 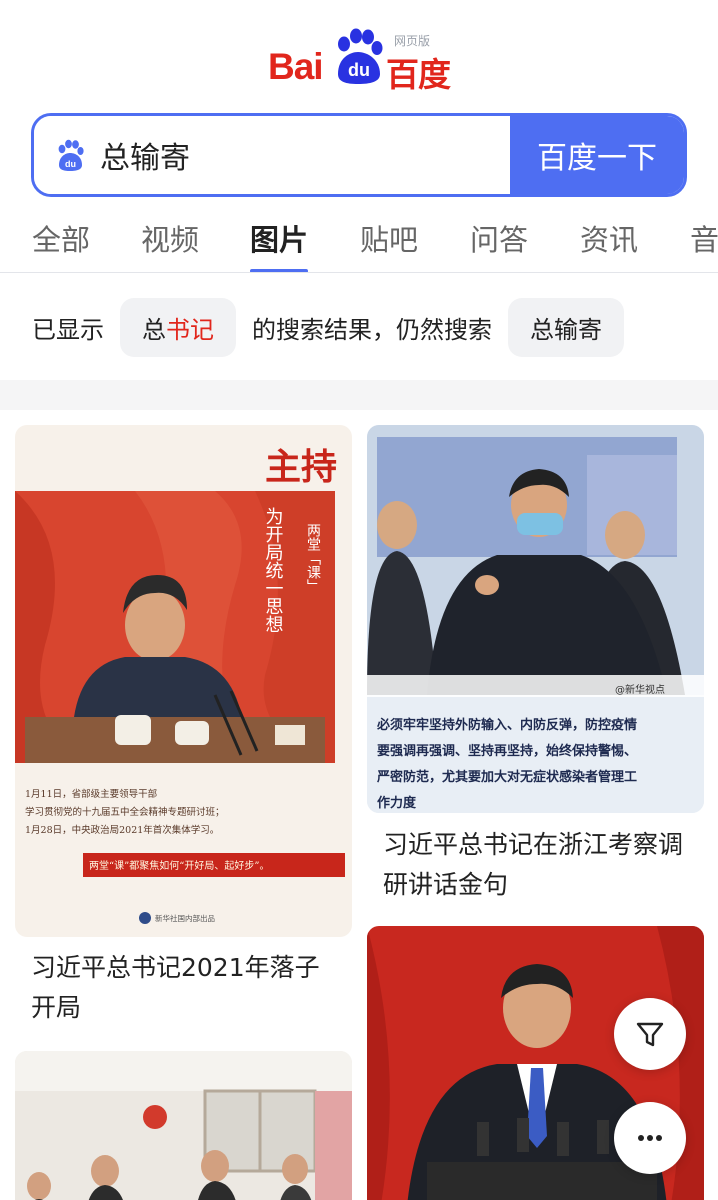 I want to click on poster-desc-1: 1月11日，省部级主要领导干部, so click(x=91, y=794).